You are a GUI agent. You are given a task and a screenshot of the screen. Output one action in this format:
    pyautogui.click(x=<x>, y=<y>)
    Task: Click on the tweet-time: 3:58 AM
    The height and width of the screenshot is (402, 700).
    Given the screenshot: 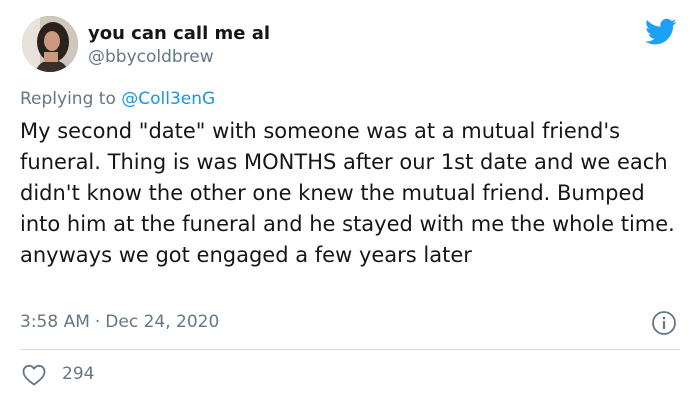 What is the action you would take?
    pyautogui.click(x=55, y=322)
    